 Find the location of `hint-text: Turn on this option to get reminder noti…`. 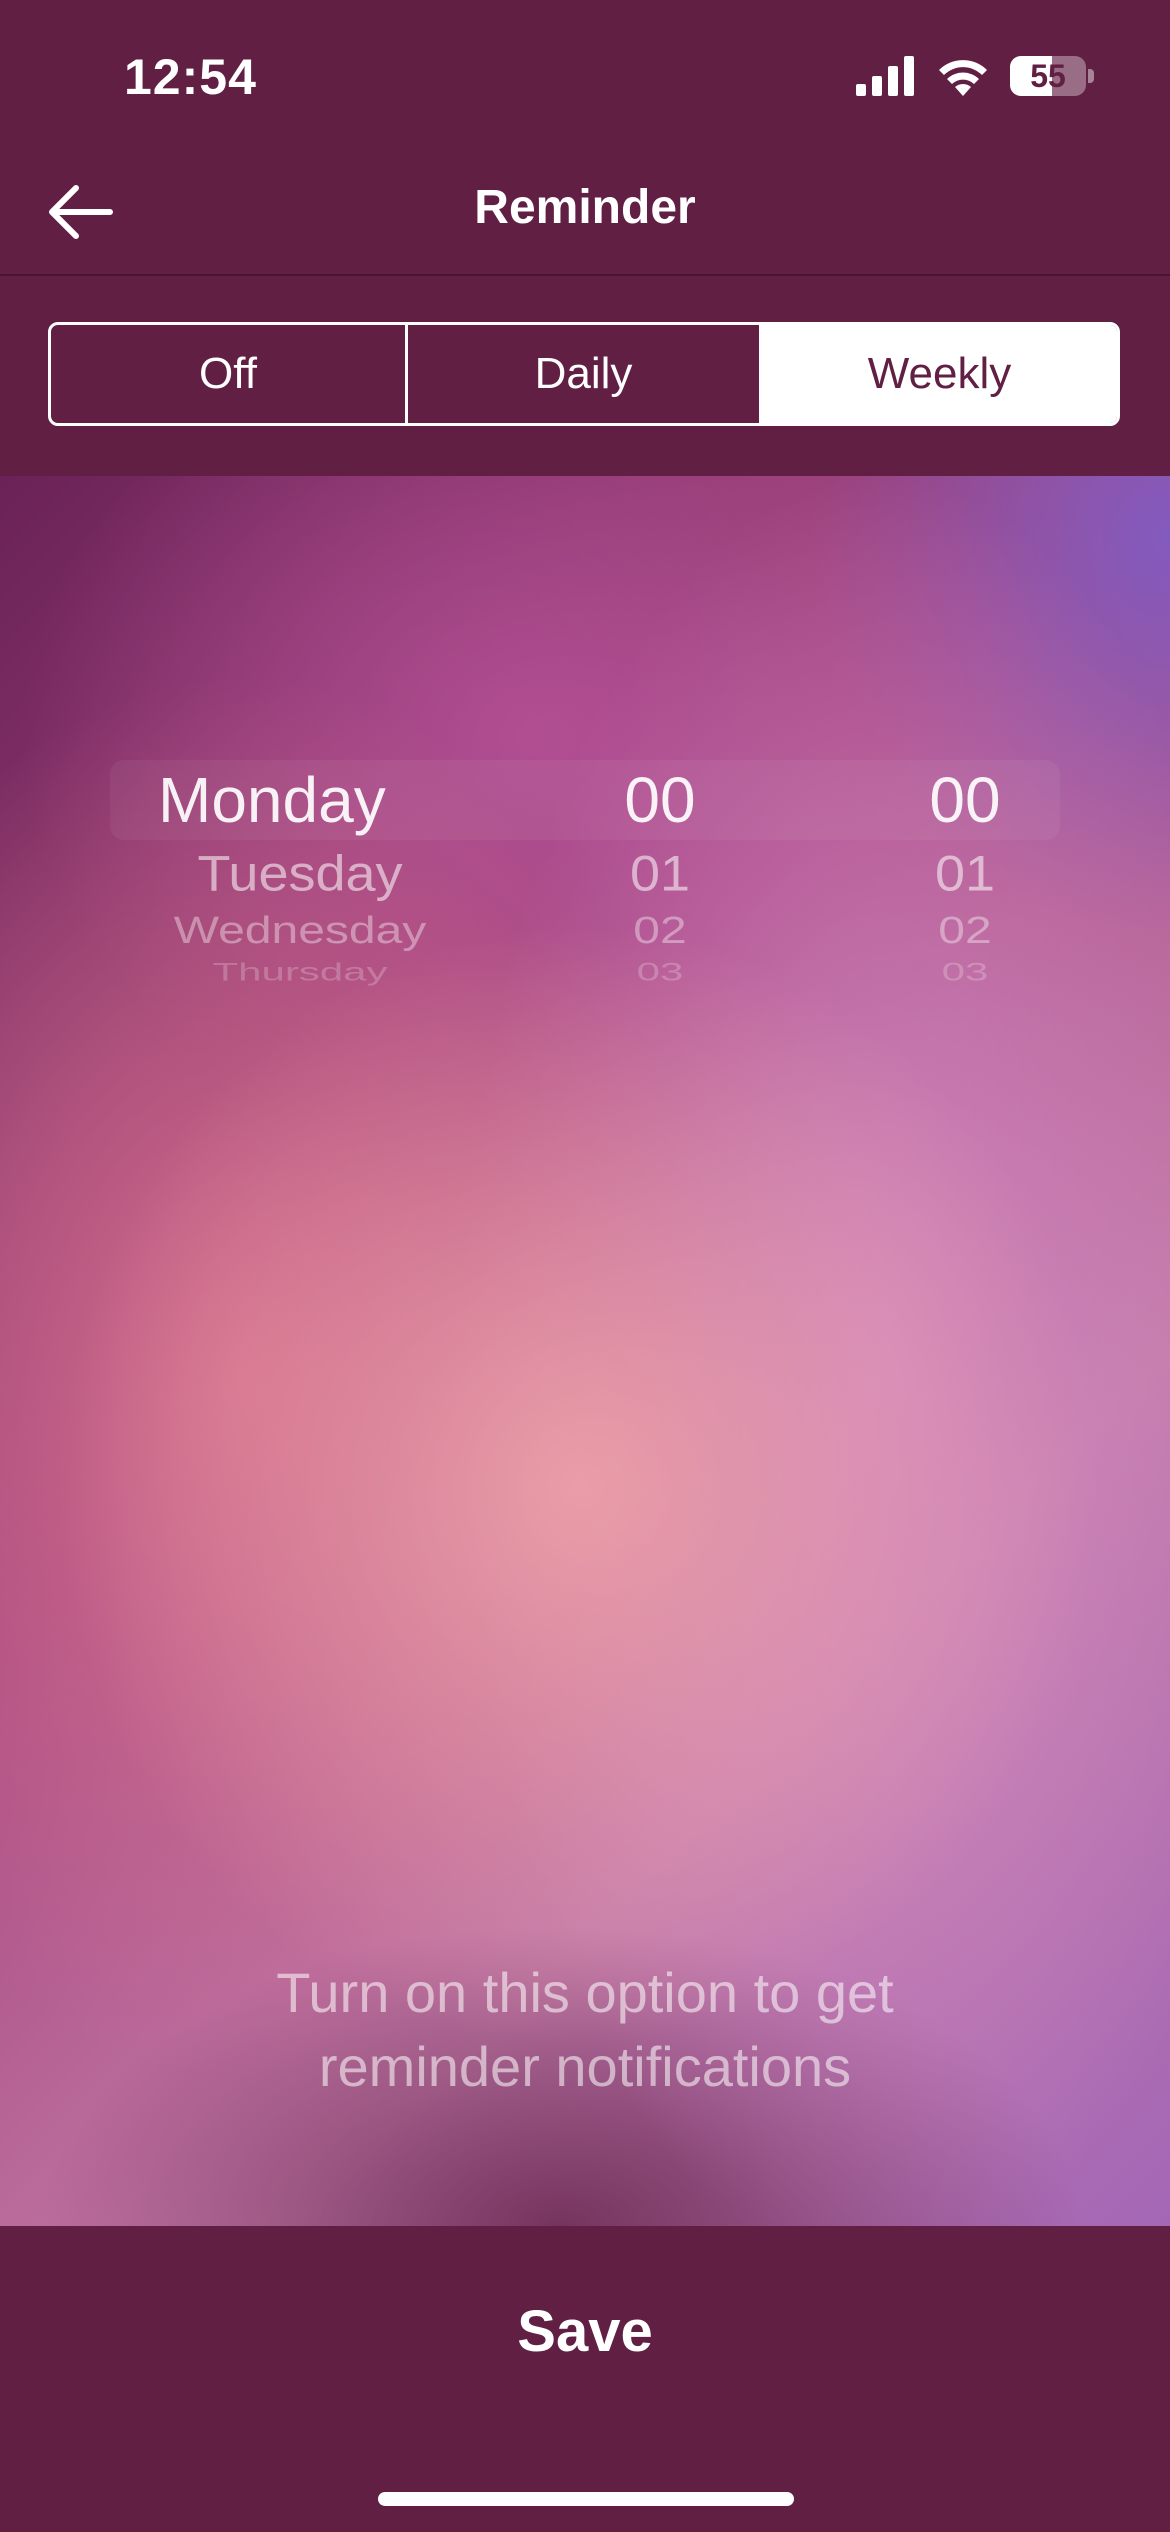

hint-text: Turn on this option to get reminder noti… is located at coordinates (585, 2030).